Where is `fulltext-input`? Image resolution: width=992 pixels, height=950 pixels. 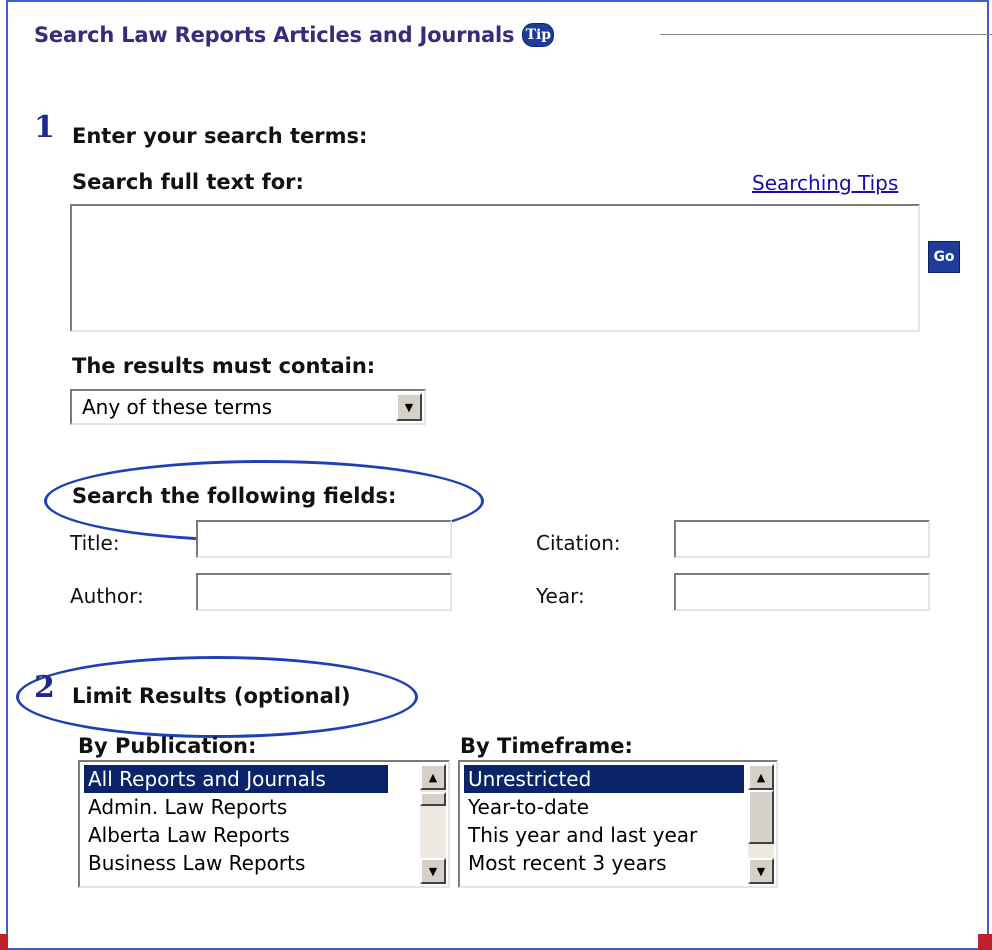
fulltext-input is located at coordinates (495, 268).